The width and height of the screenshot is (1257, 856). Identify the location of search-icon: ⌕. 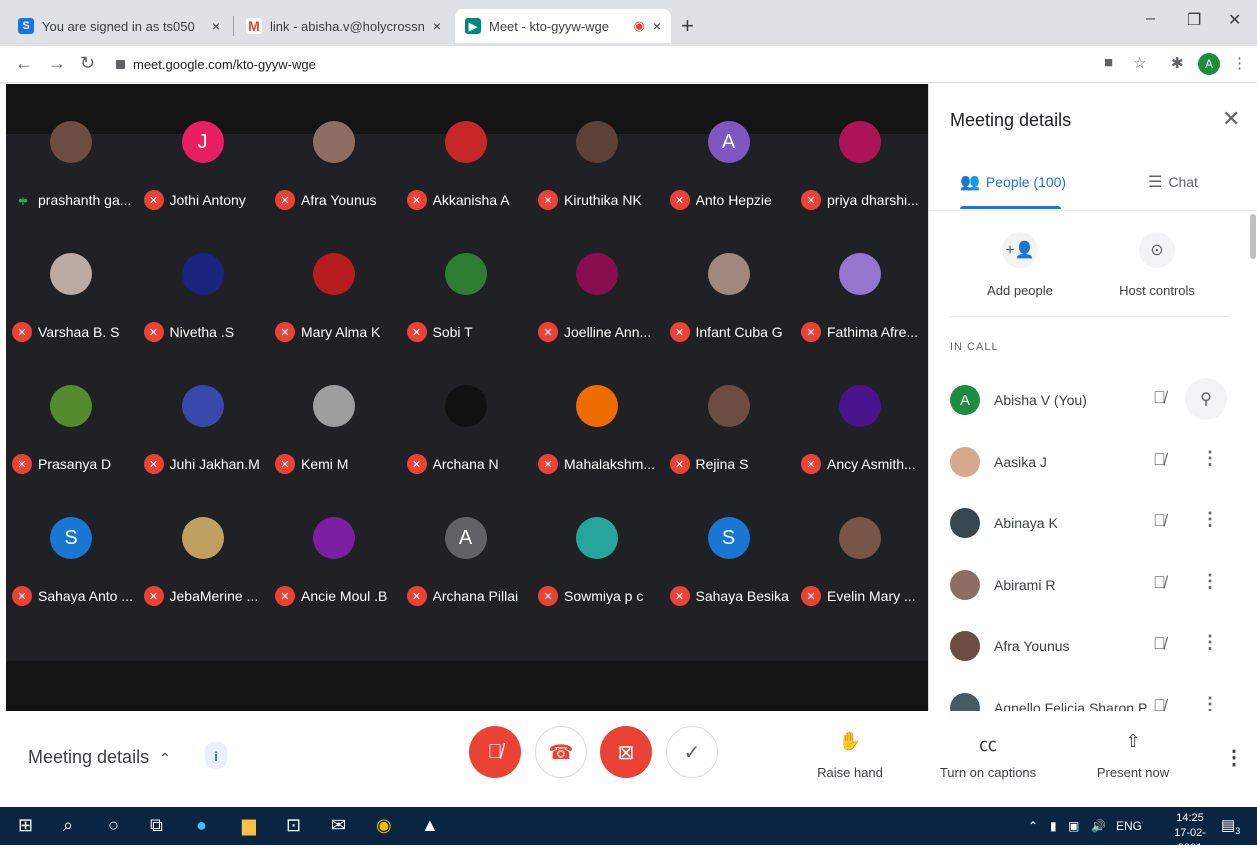
(68, 825).